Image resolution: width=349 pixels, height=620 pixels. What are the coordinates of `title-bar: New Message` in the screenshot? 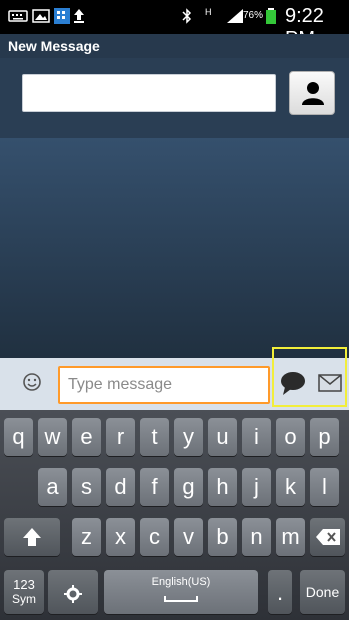 It's located at (174, 46).